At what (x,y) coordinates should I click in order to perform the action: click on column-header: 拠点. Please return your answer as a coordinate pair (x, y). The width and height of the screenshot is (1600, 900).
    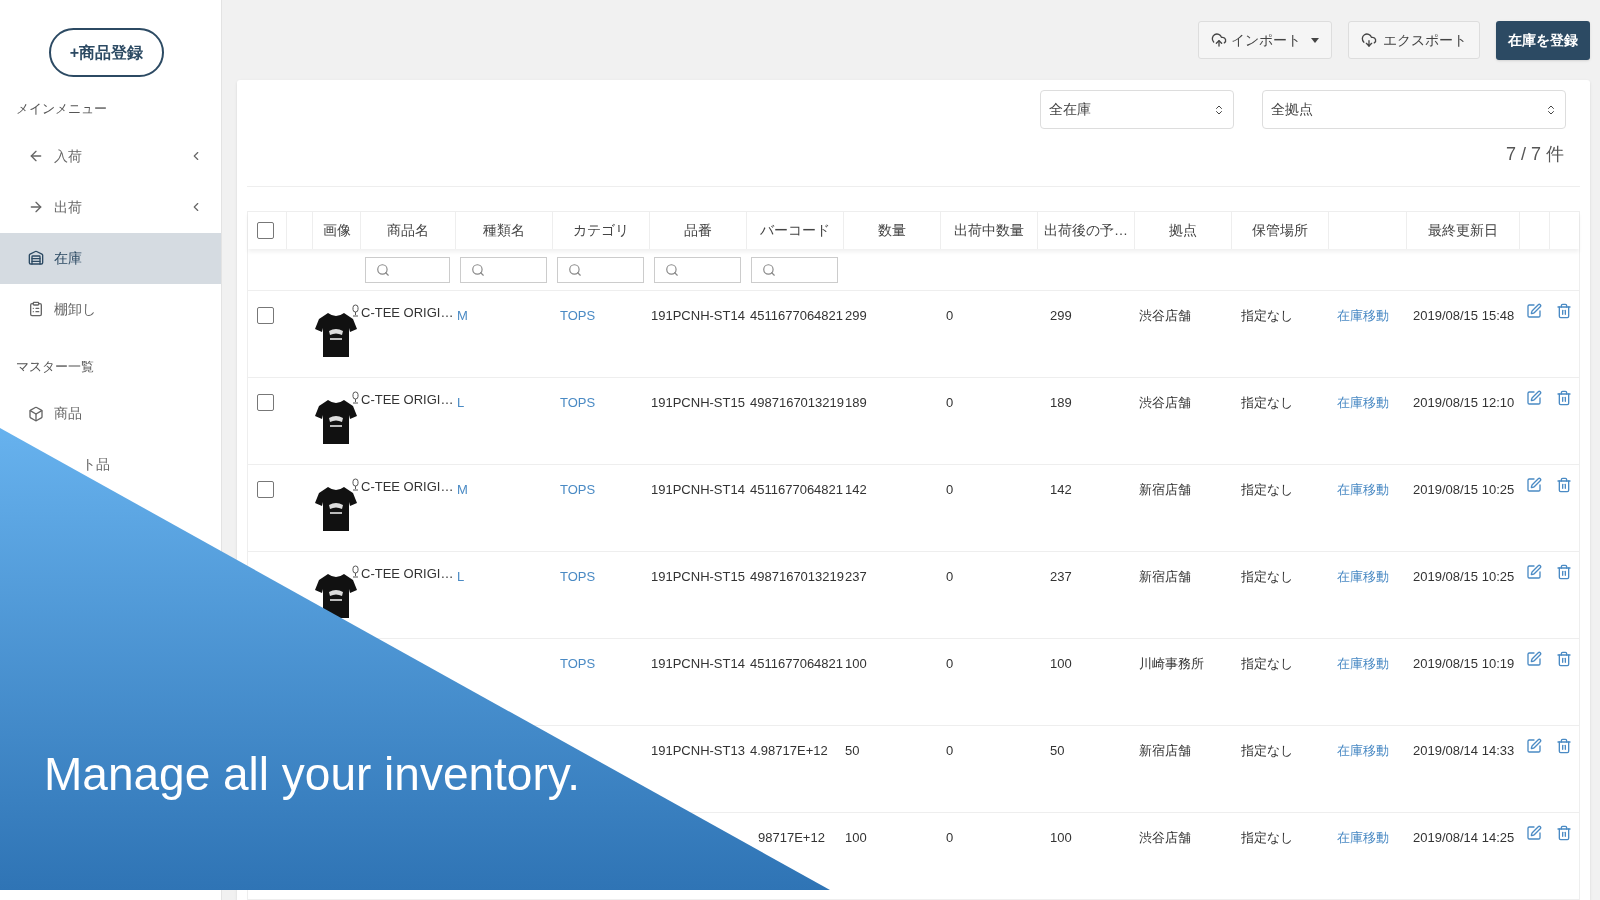
    Looking at the image, I should click on (1183, 230).